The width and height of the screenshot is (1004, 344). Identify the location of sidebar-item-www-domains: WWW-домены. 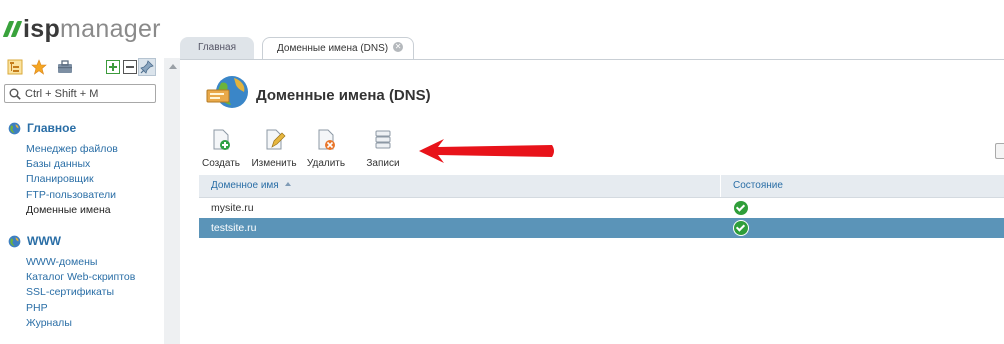
(92, 262).